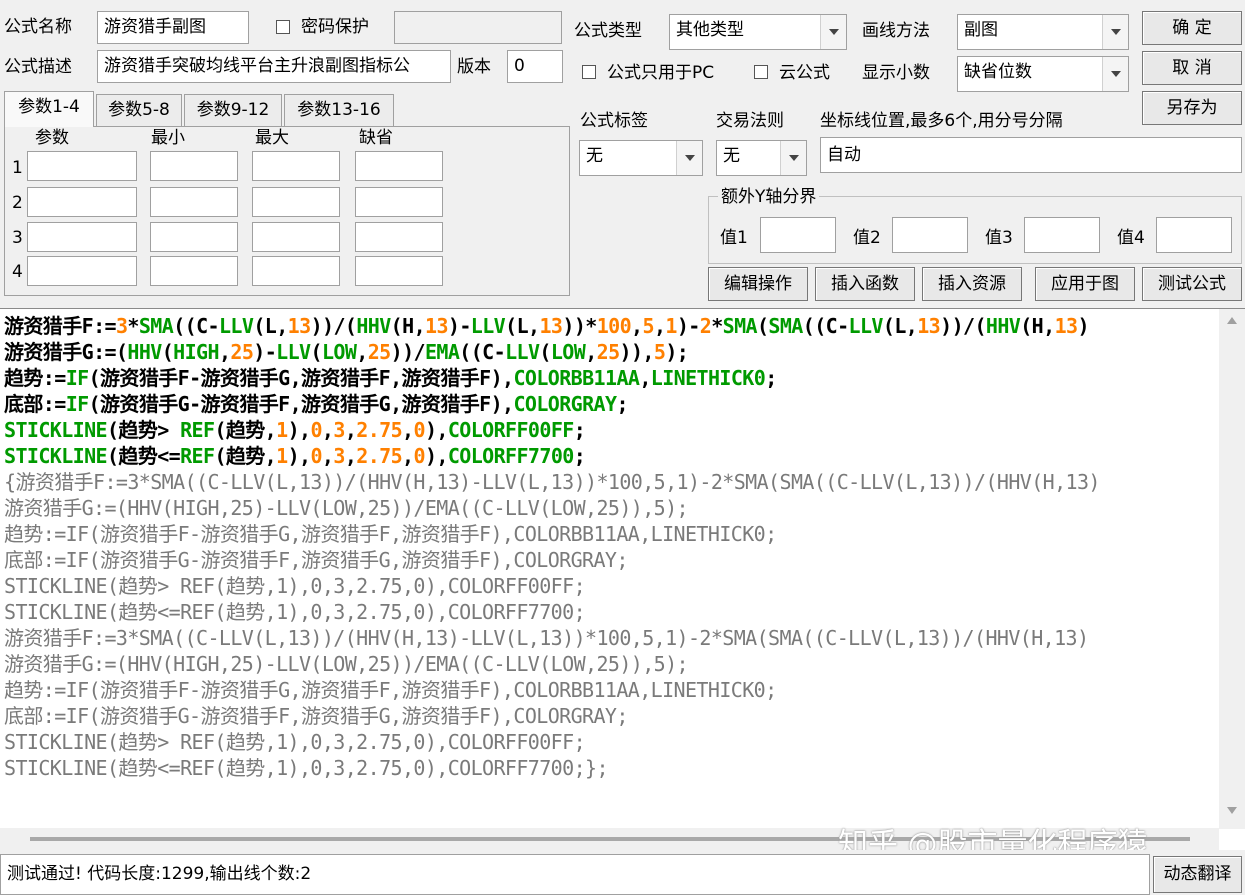 The image size is (1245, 895). What do you see at coordinates (710, 30) in the screenshot?
I see `formula-type-value: 其他类型` at bounding box center [710, 30].